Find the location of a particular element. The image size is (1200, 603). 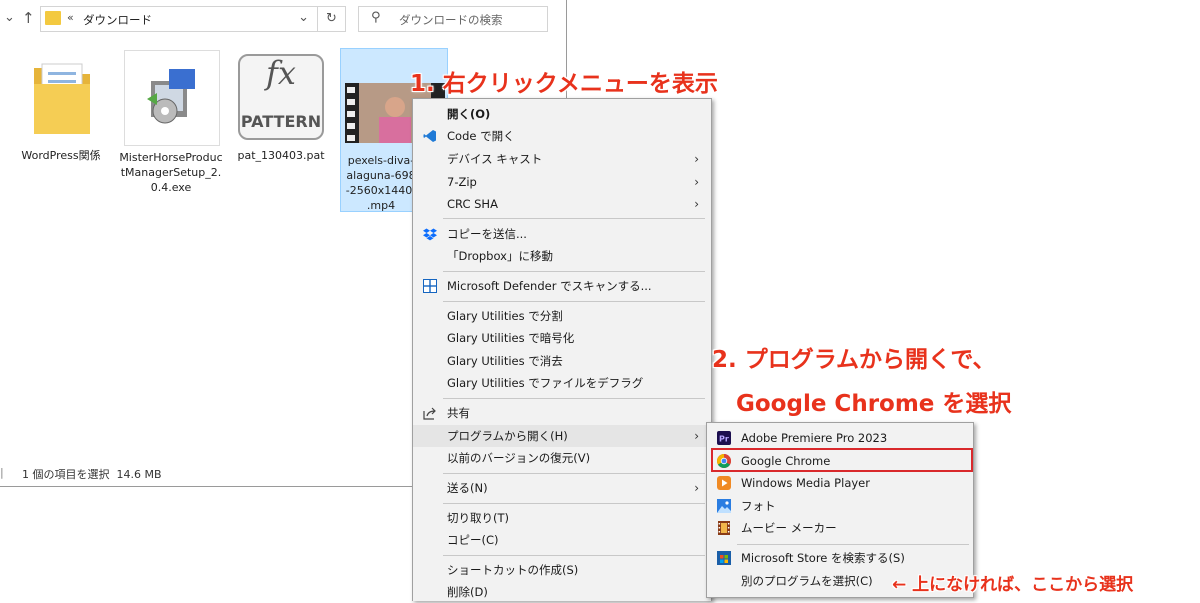

navigation-bar: ⌄ ↑ « ダウンロード ⌄ ↻ ⚲ ダウンロードの検索 is located at coordinates (283, 19).